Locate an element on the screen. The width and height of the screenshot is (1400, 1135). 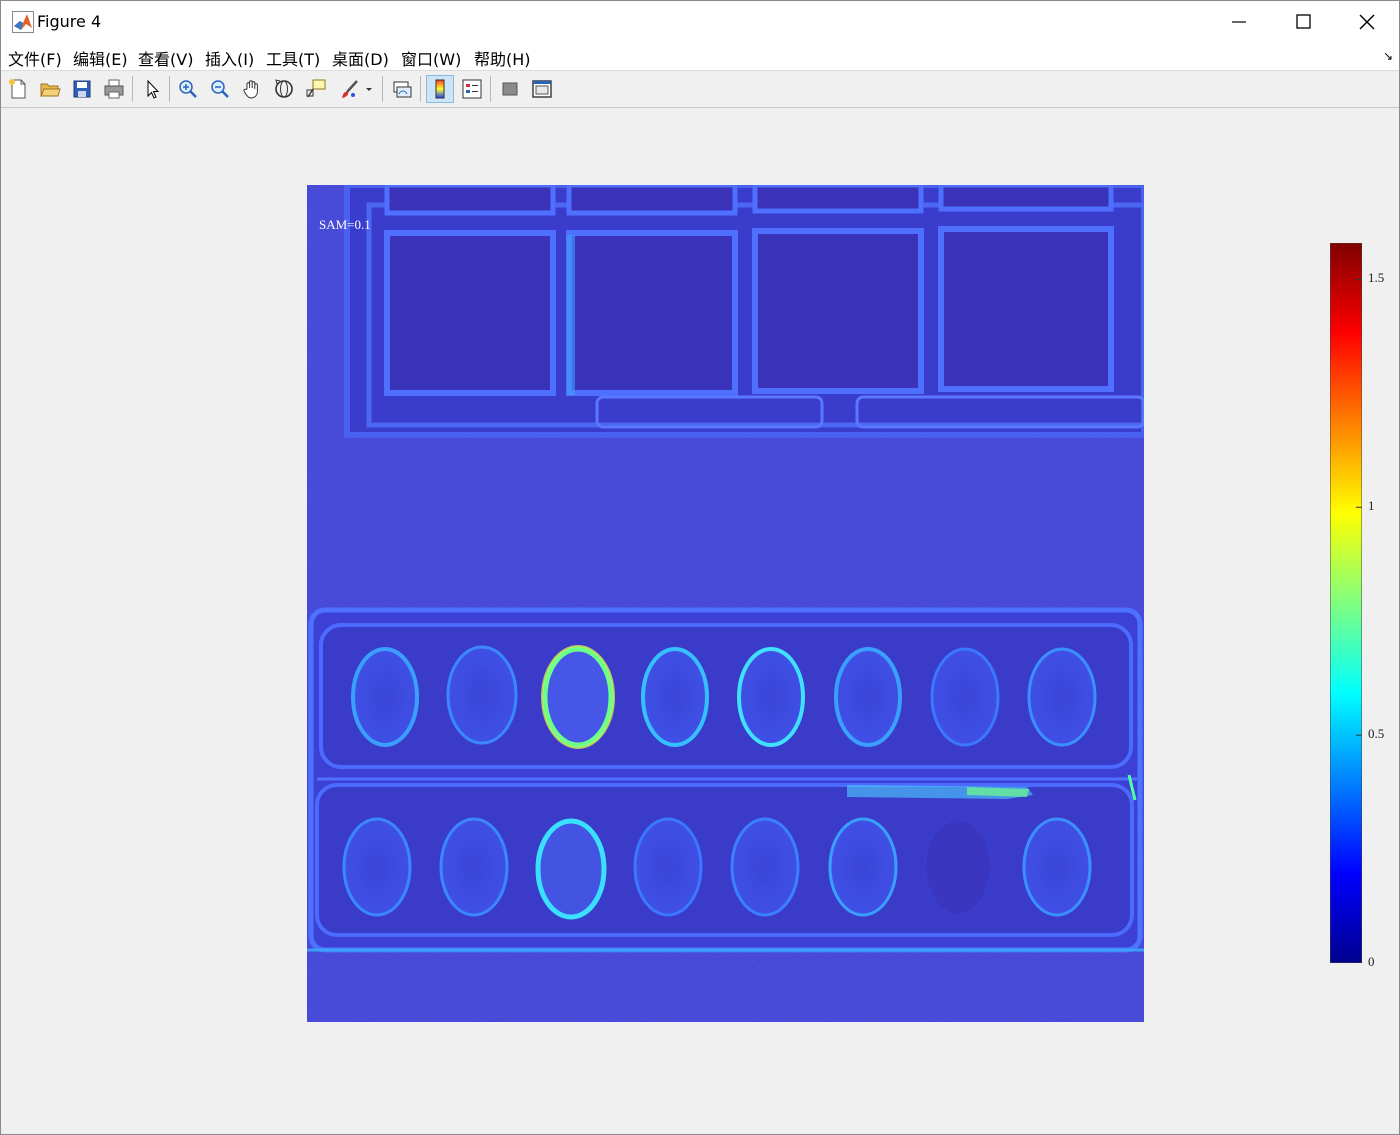
open-file-icon is located at coordinates (50, 90).